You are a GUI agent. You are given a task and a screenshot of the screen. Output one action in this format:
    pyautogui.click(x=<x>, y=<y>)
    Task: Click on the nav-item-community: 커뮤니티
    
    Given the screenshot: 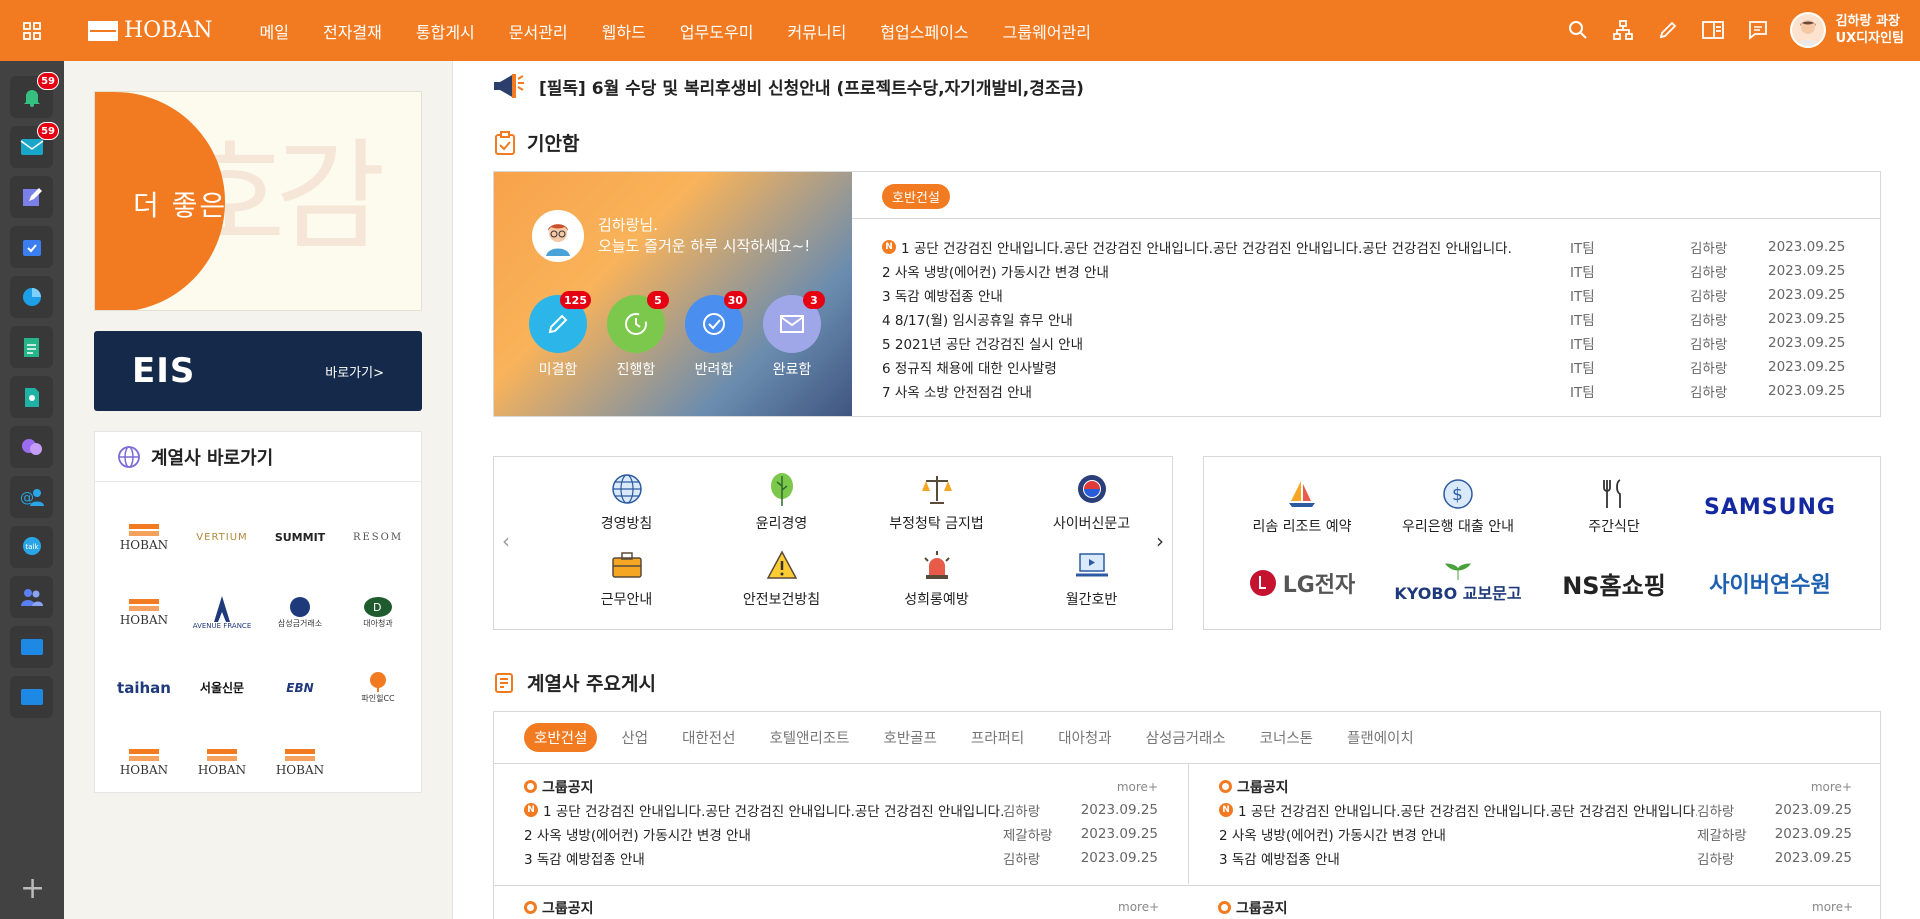 What is the action you would take?
    pyautogui.click(x=816, y=31)
    